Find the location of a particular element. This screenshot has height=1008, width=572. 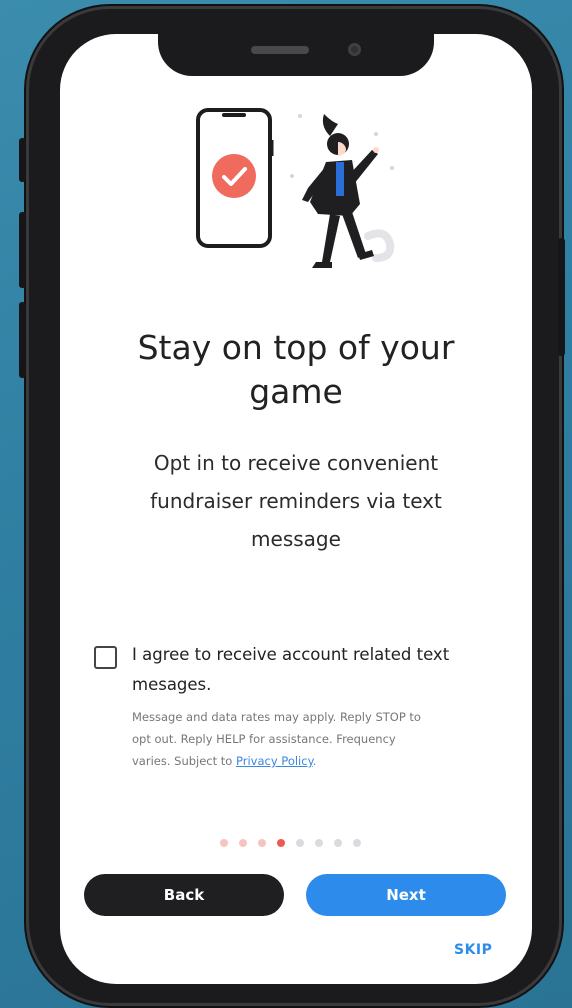

headline-line-2: game is located at coordinates (296, 391).